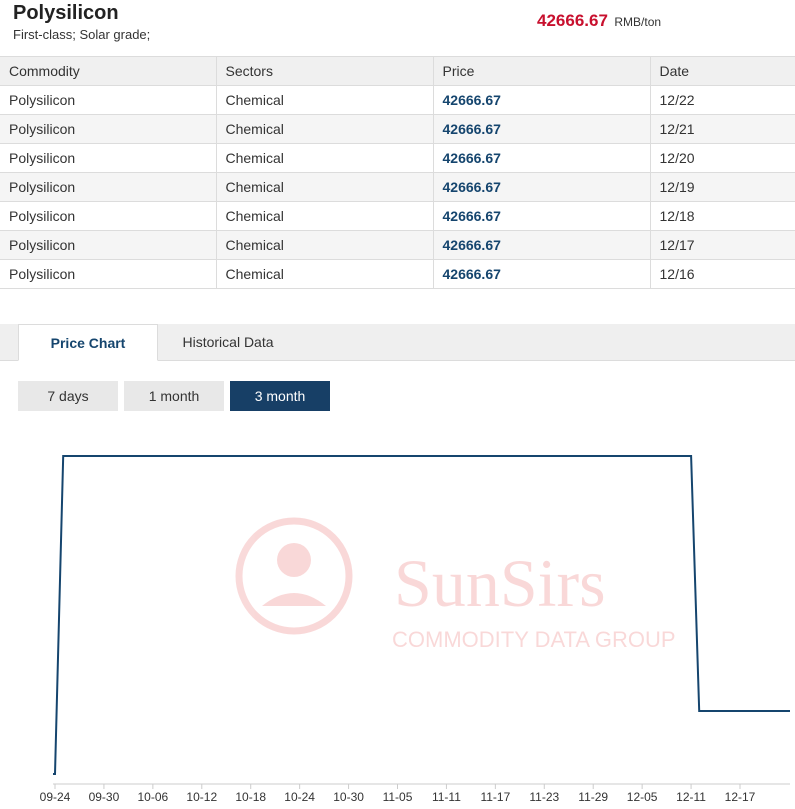 The height and width of the screenshot is (809, 795). I want to click on x-tick-label: 11-29, so click(593, 797).